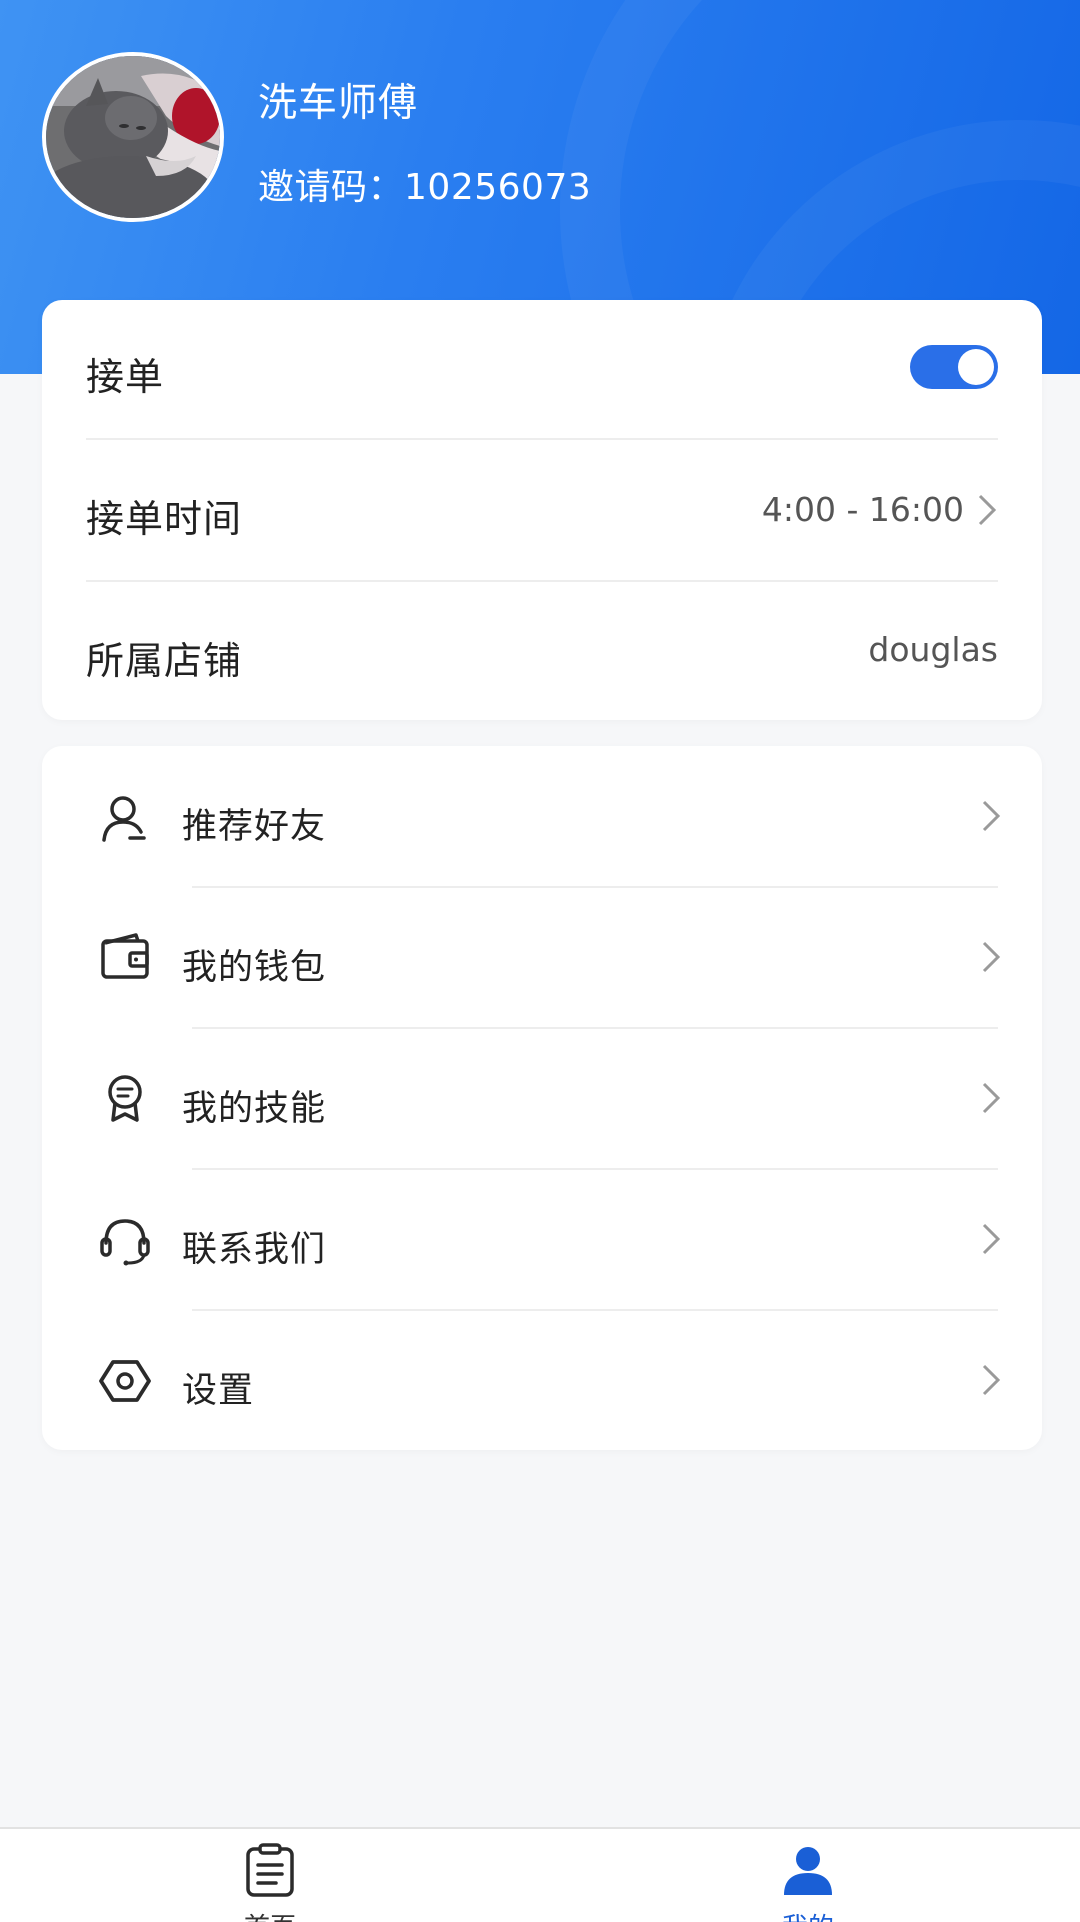 This screenshot has width=1080, height=1922. What do you see at coordinates (331, 187) in the screenshot?
I see `invite-code-label: 邀请码：` at bounding box center [331, 187].